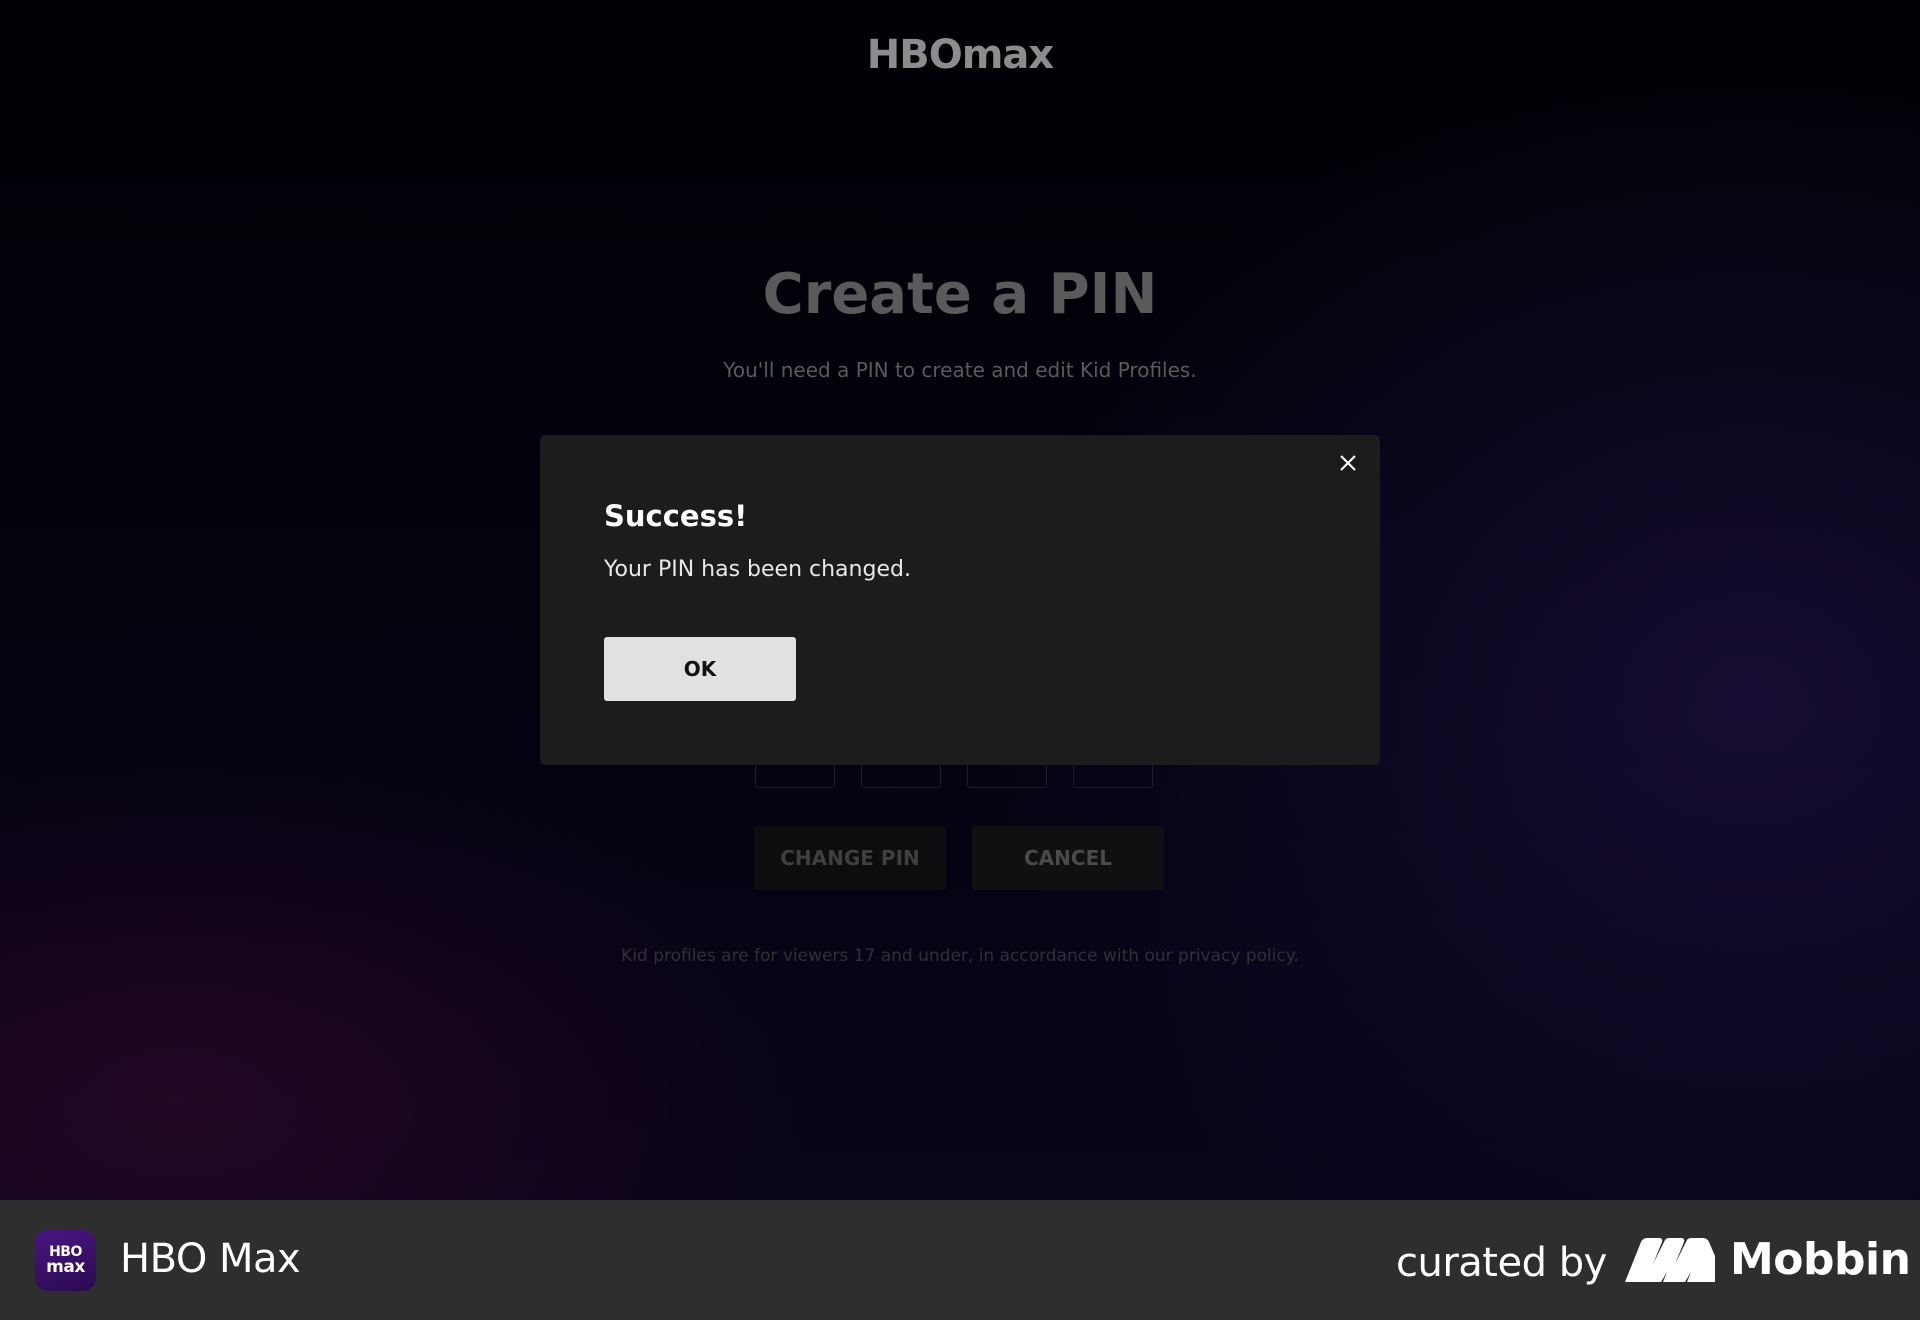 The height and width of the screenshot is (1320, 1920). I want to click on hbo-max-app-icon: HBO max, so click(65, 1260).